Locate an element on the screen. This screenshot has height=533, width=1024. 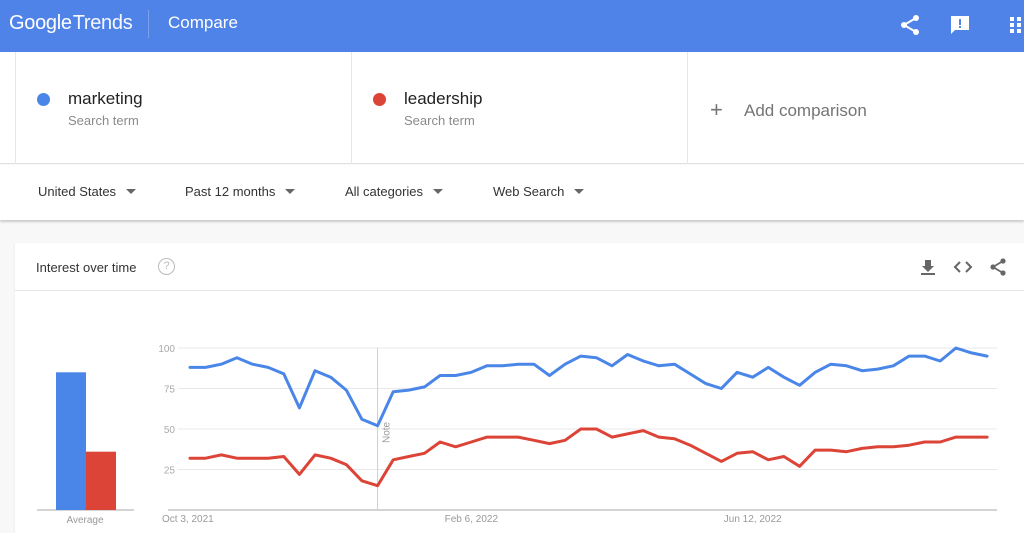
y-tick-label: 100 is located at coordinates (166, 349).